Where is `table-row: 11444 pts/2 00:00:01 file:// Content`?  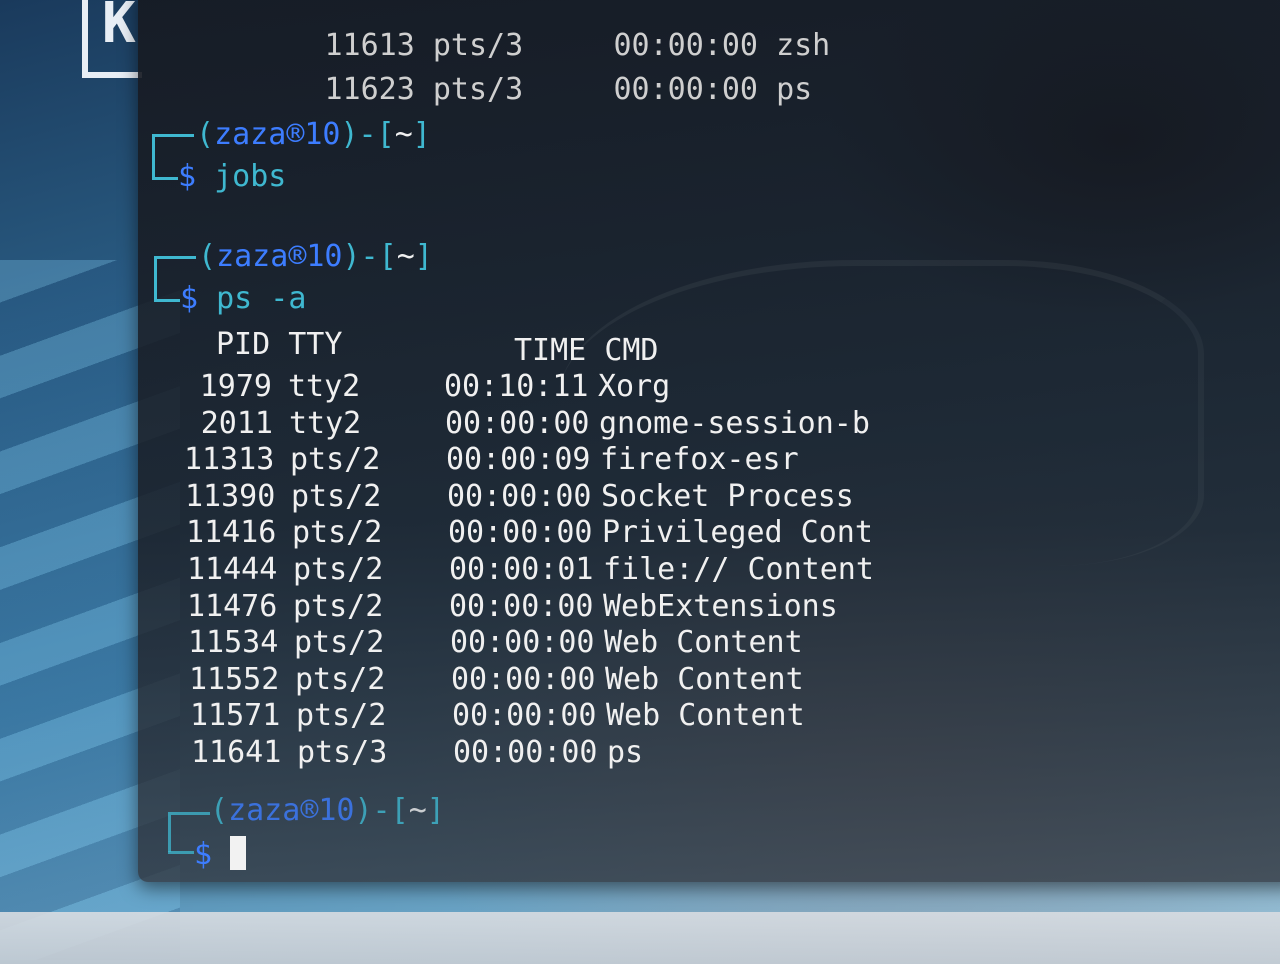
table-row: 11444 pts/2 00:00:01 file:// Content is located at coordinates (530, 569).